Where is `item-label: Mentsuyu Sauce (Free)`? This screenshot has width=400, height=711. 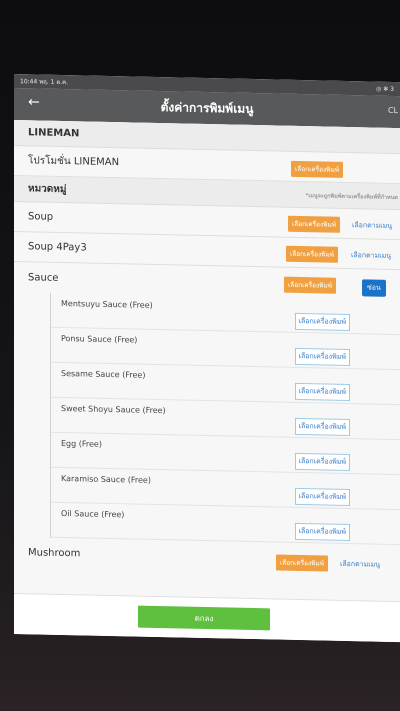 item-label: Mentsuyu Sauce (Free) is located at coordinates (107, 304).